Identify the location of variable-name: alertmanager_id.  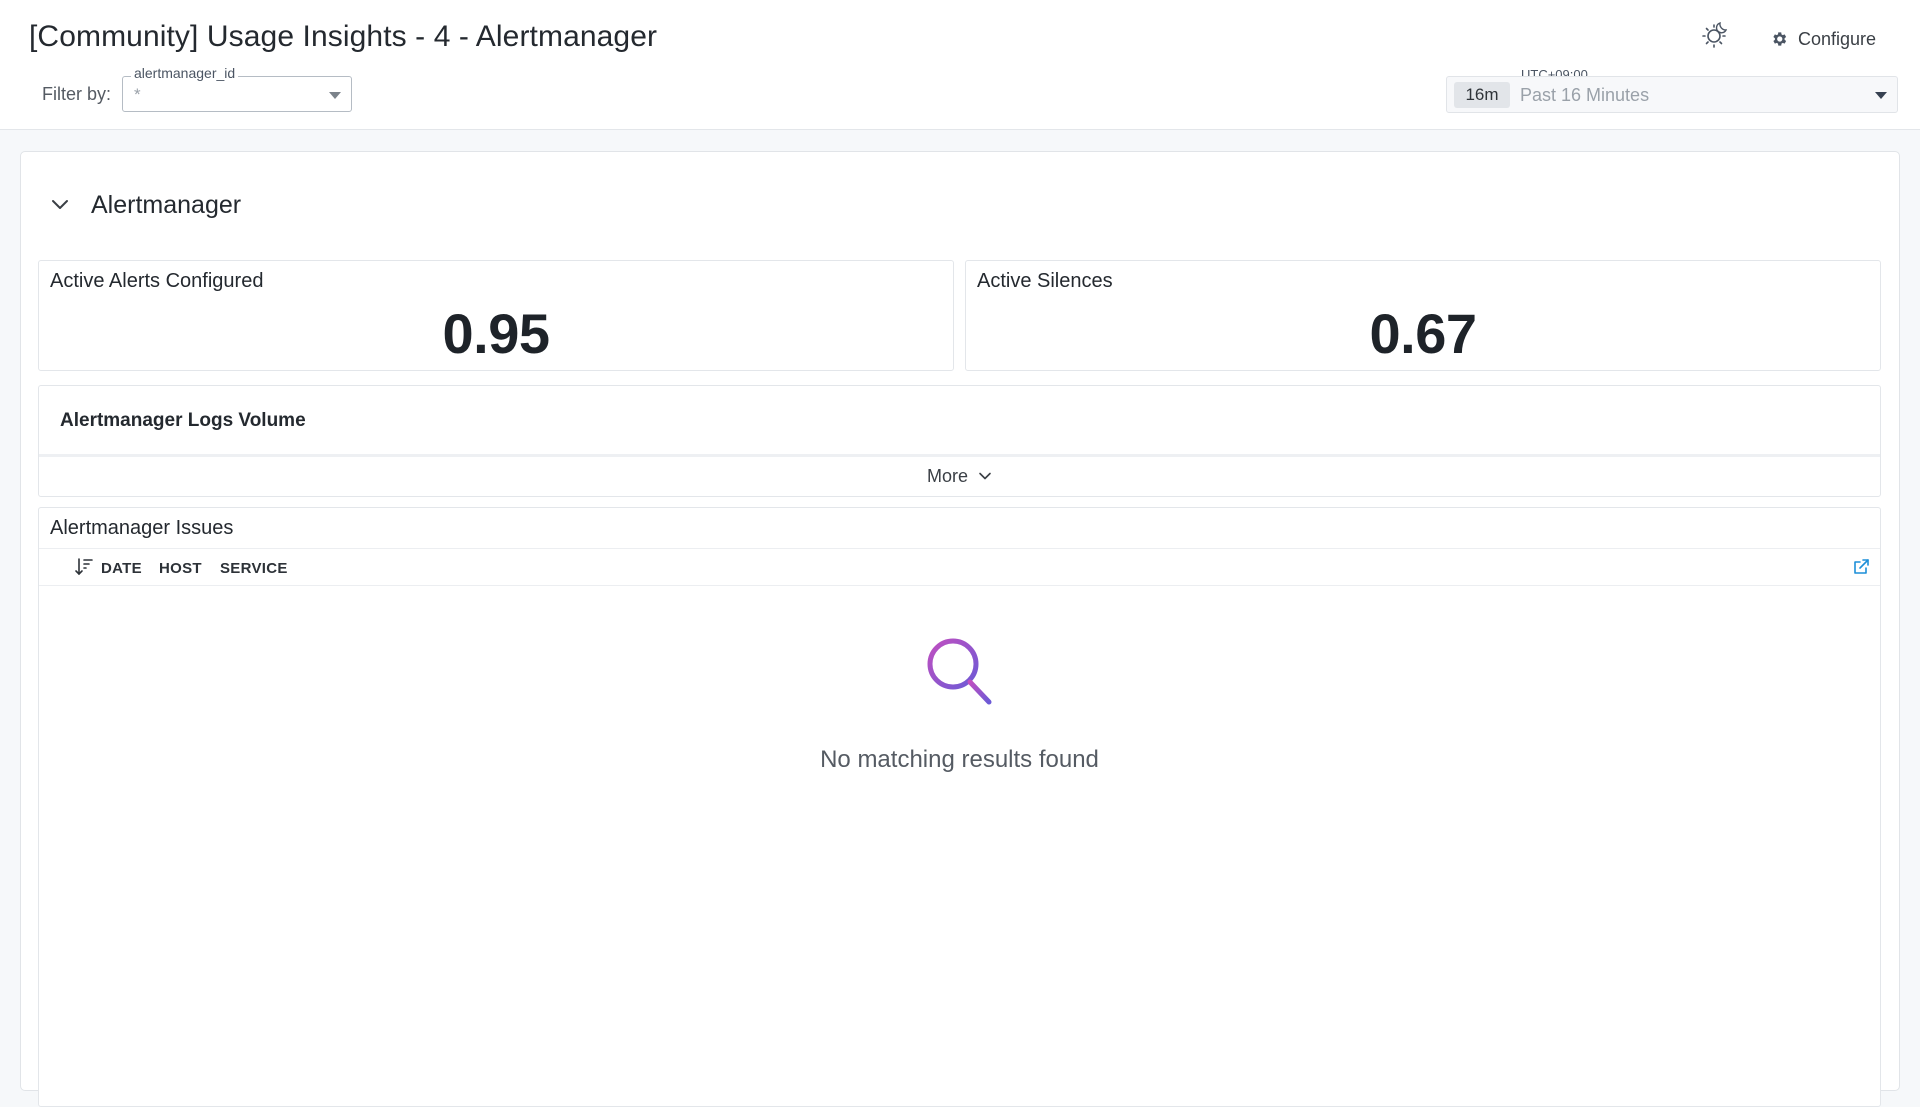
(185, 73).